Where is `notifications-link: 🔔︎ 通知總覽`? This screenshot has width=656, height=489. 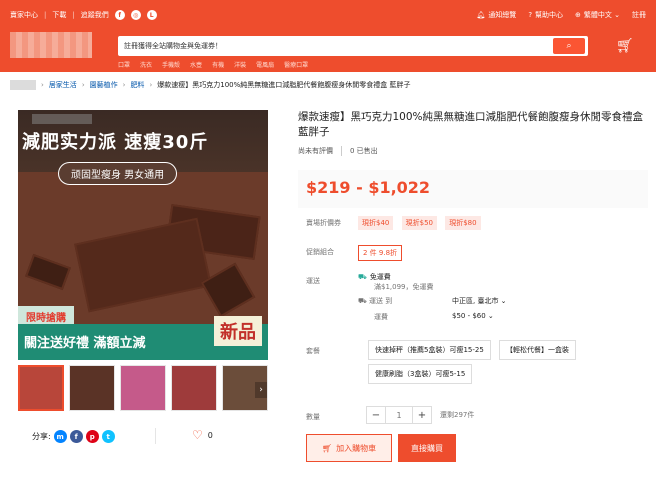 notifications-link: 🔔︎ 通知總覽 is located at coordinates (496, 15).